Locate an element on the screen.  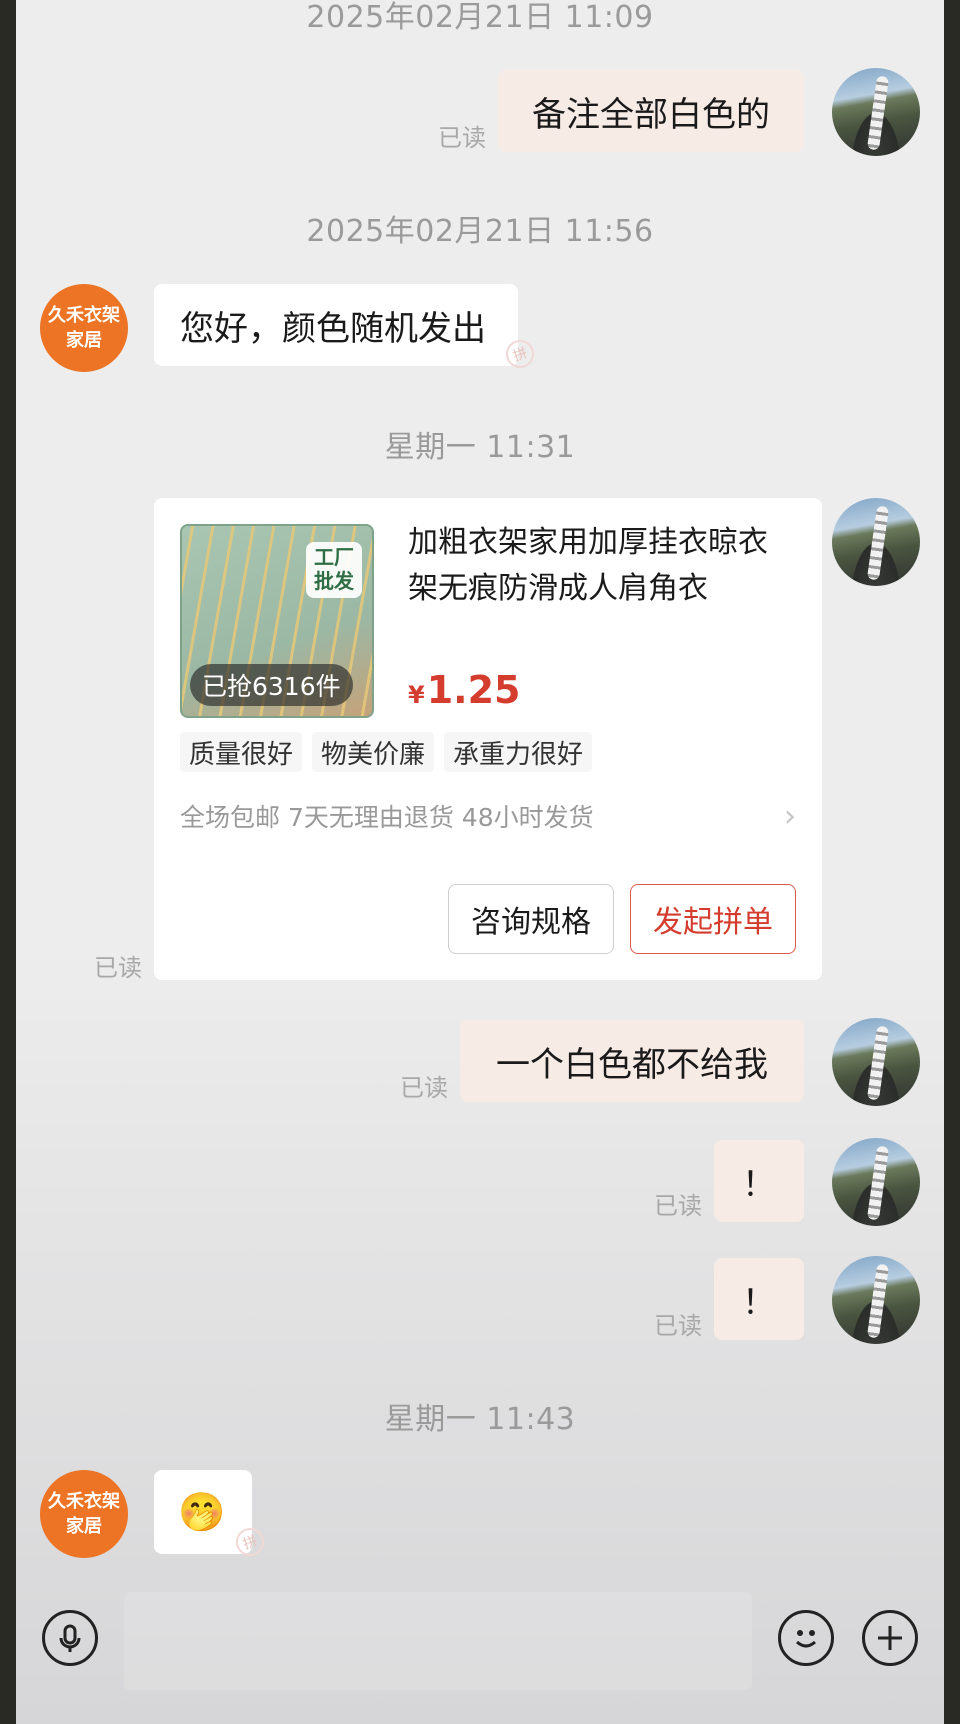
consult-spec-button: 咨询规格 is located at coordinates (531, 919).